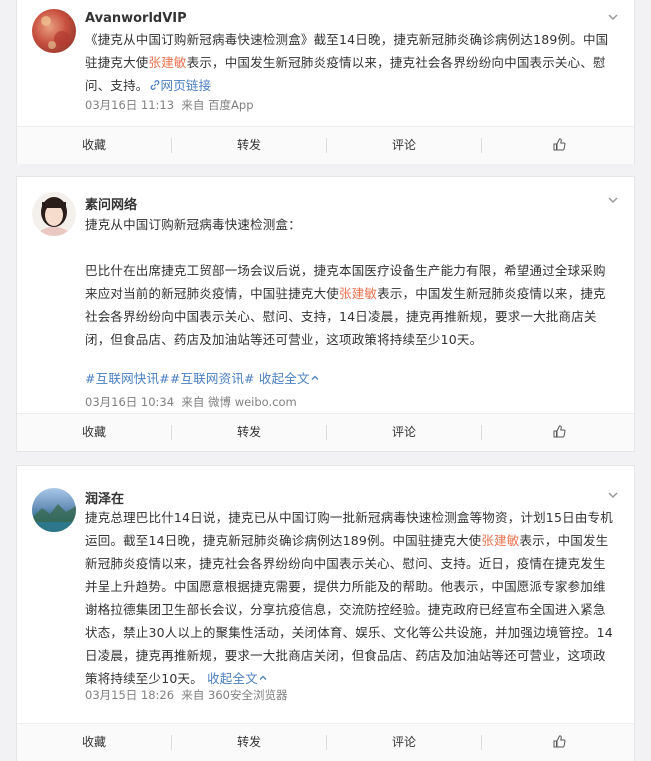 Image resolution: width=651 pixels, height=761 pixels. What do you see at coordinates (350, 378) in the screenshot?
I see `post-tags: #互联网快讯##互联网资讯# 收起全文` at bounding box center [350, 378].